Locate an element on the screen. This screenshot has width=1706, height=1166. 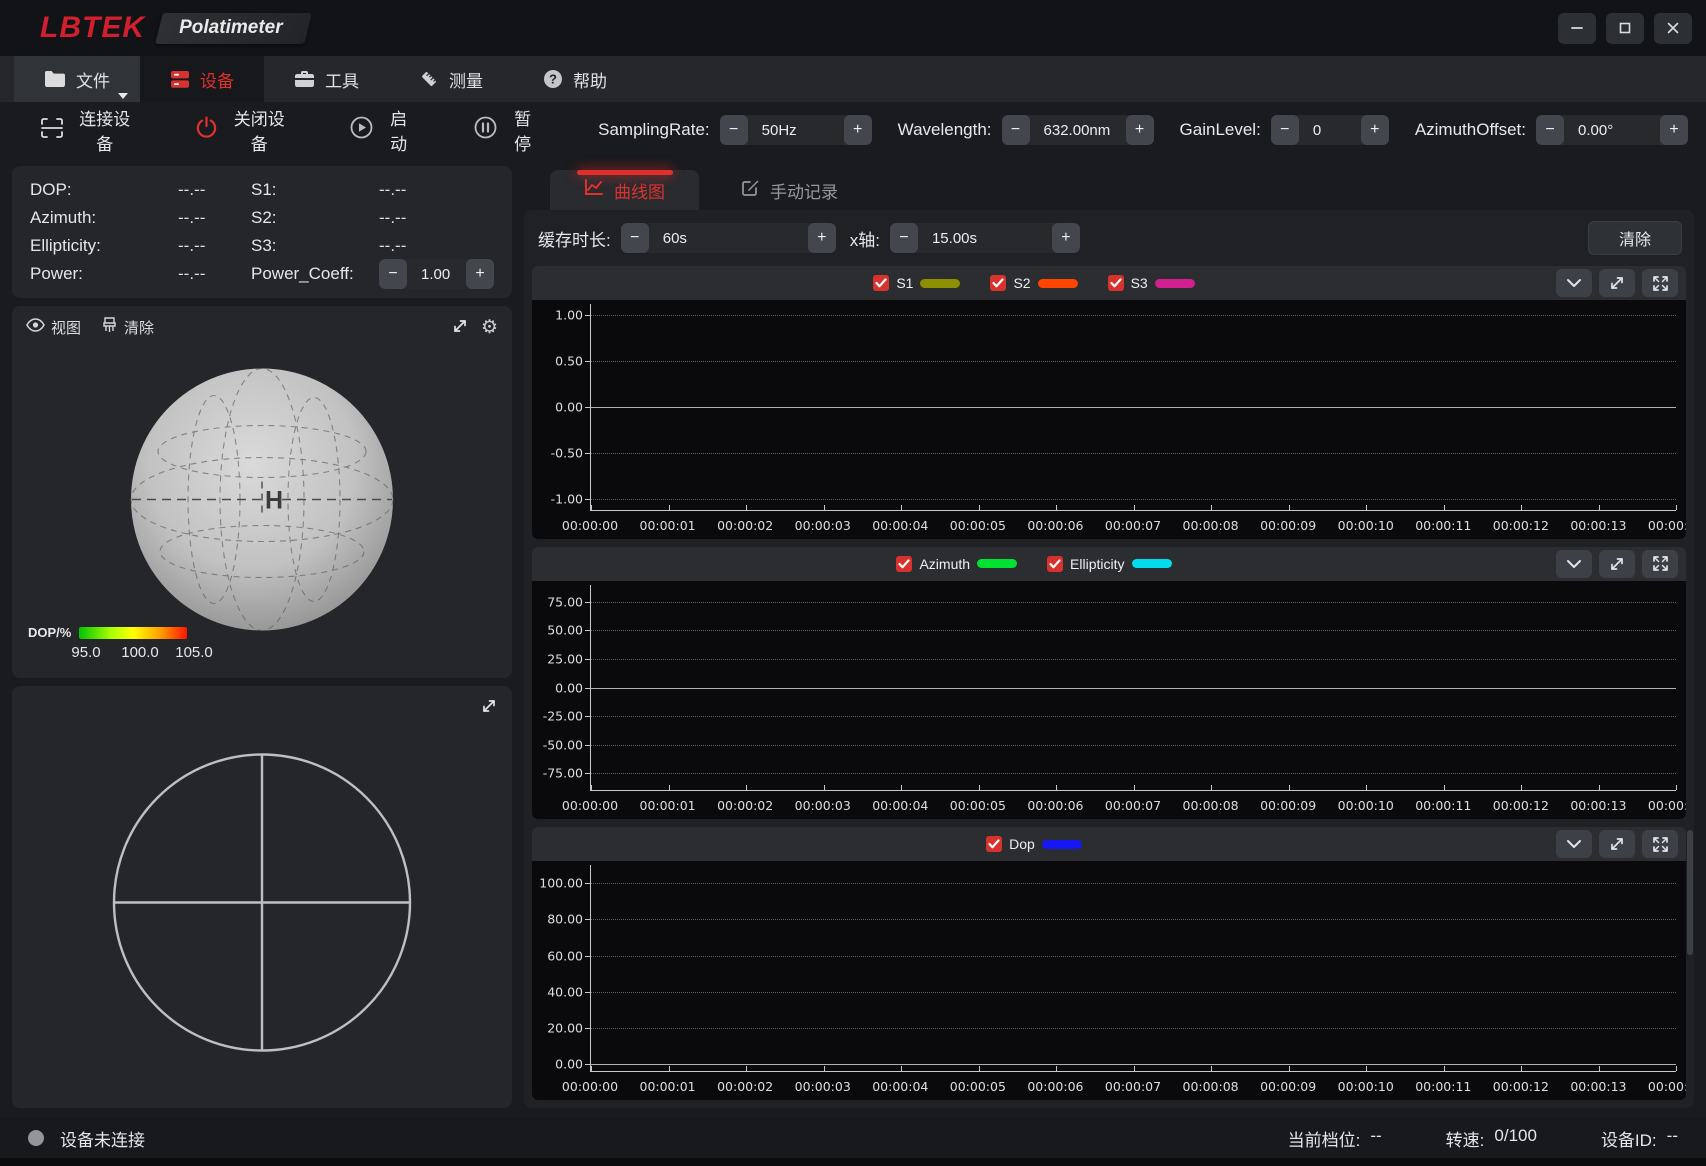
connect-icon is located at coordinates (52, 127).